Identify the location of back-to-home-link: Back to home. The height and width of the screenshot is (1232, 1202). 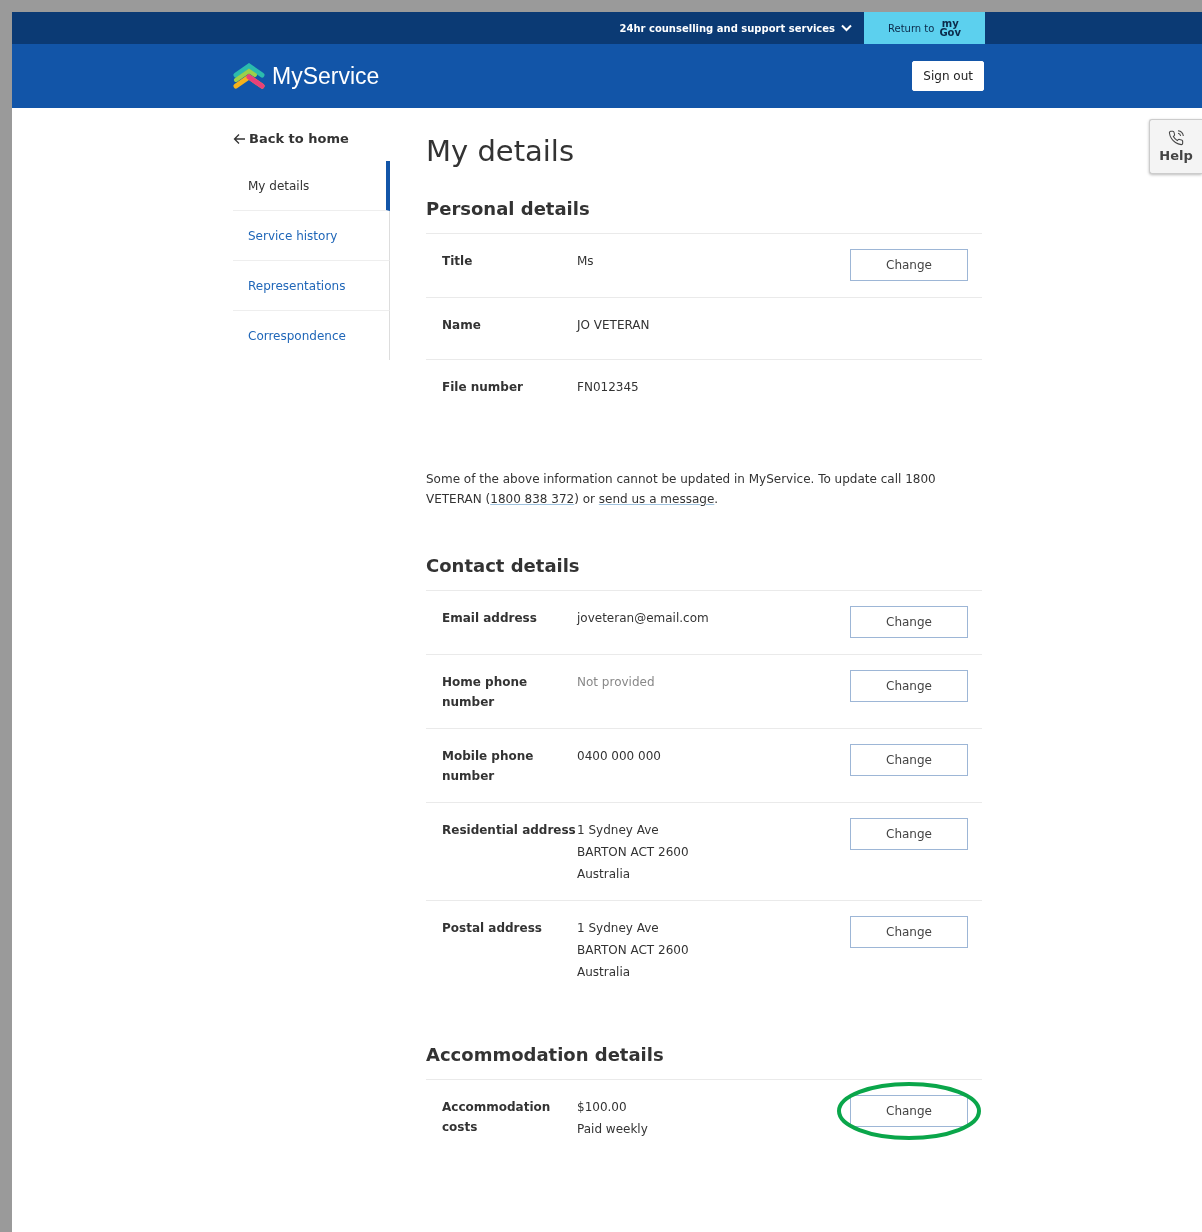
(311, 138).